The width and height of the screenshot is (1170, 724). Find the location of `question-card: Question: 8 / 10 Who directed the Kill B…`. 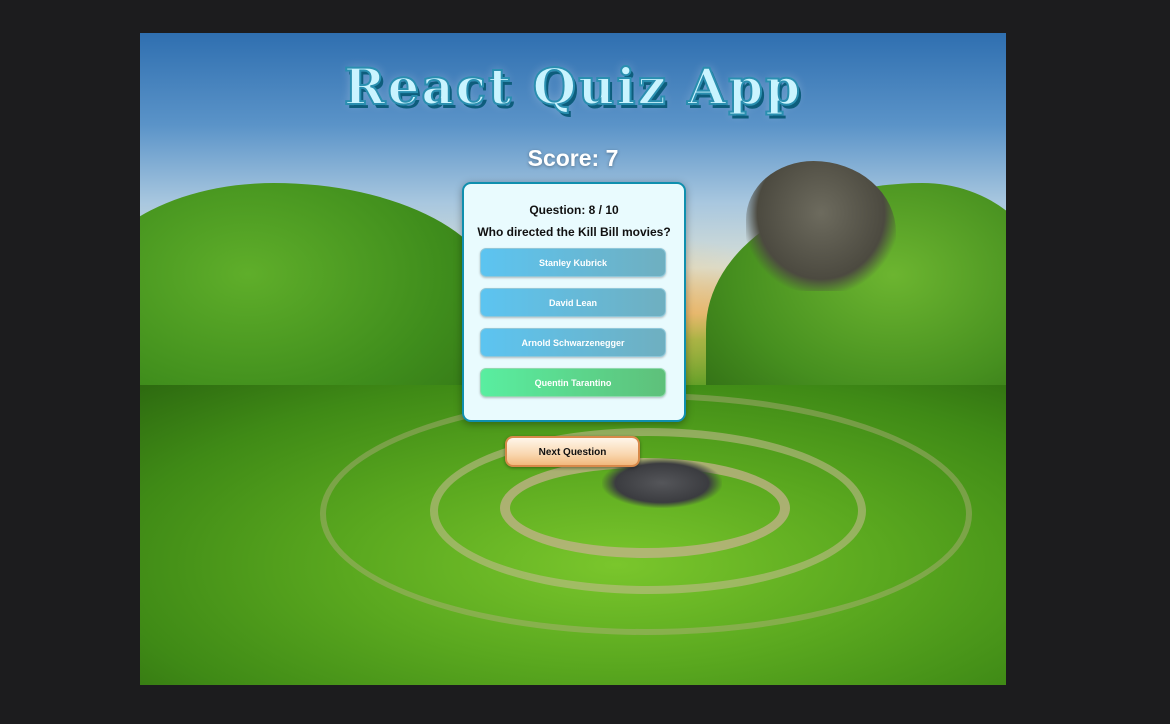

question-card: Question: 8 / 10 Who directed the Kill B… is located at coordinates (574, 302).